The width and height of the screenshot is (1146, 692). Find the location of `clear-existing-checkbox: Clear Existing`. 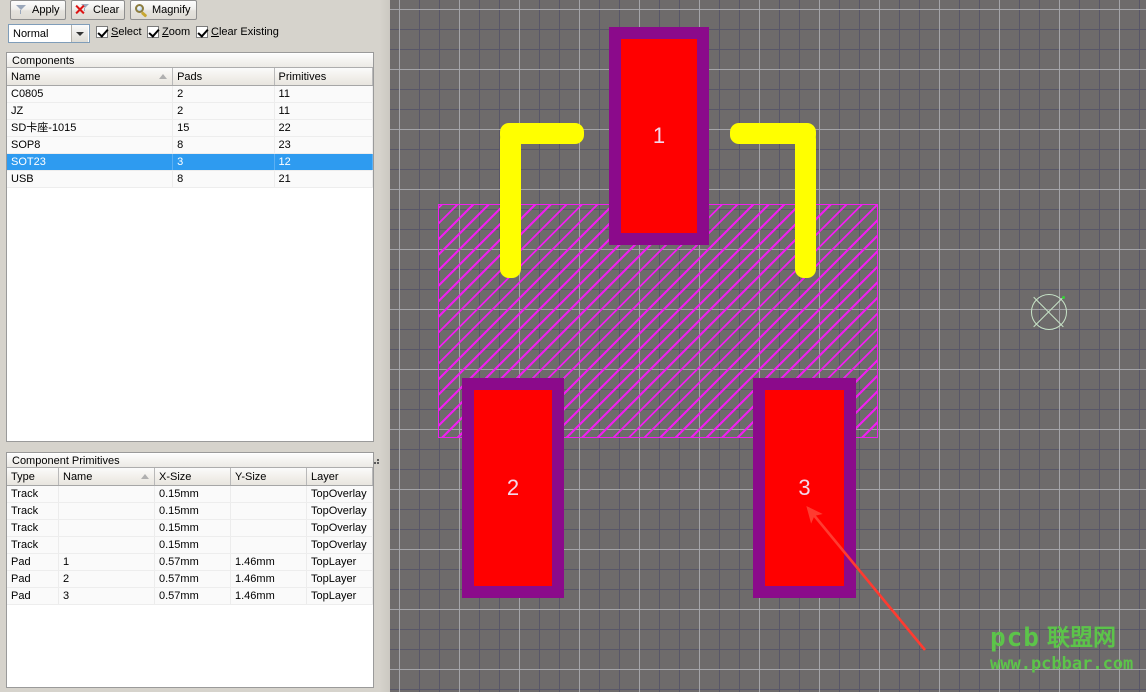

clear-existing-checkbox: Clear Existing is located at coordinates (237, 32).